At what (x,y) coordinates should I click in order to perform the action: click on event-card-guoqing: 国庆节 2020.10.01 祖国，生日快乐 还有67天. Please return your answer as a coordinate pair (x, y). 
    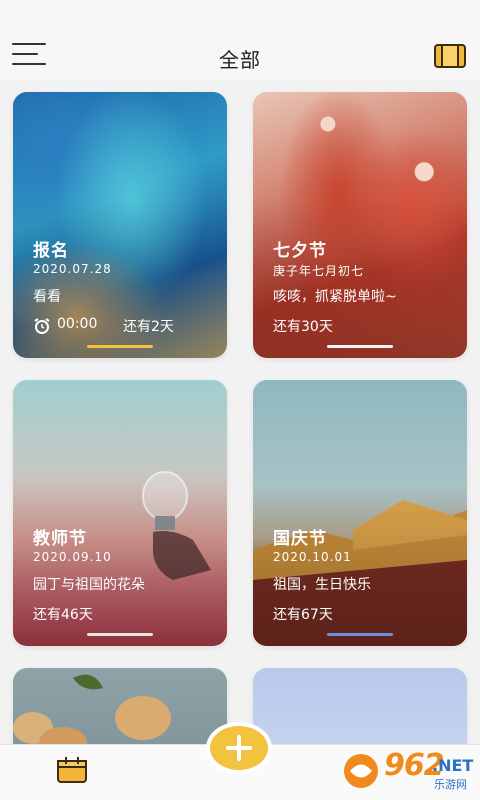
    Looking at the image, I should click on (360, 513).